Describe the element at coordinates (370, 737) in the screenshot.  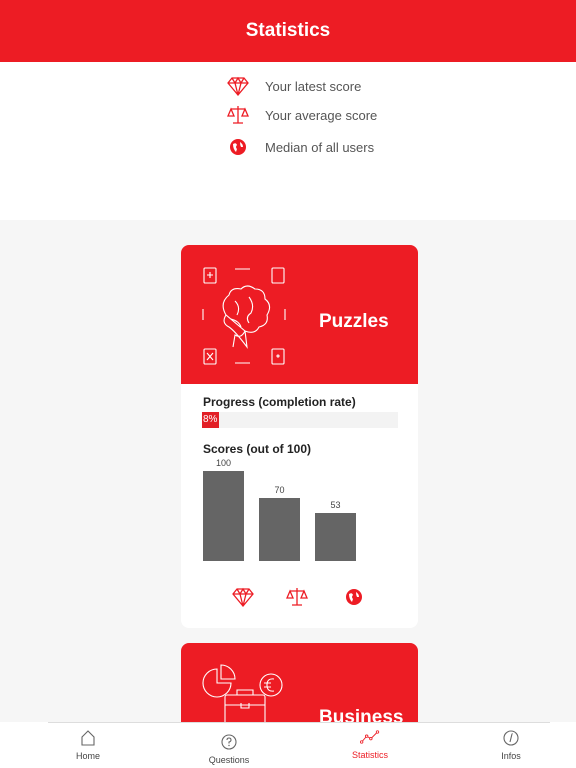
I see `statistics-icon` at that location.